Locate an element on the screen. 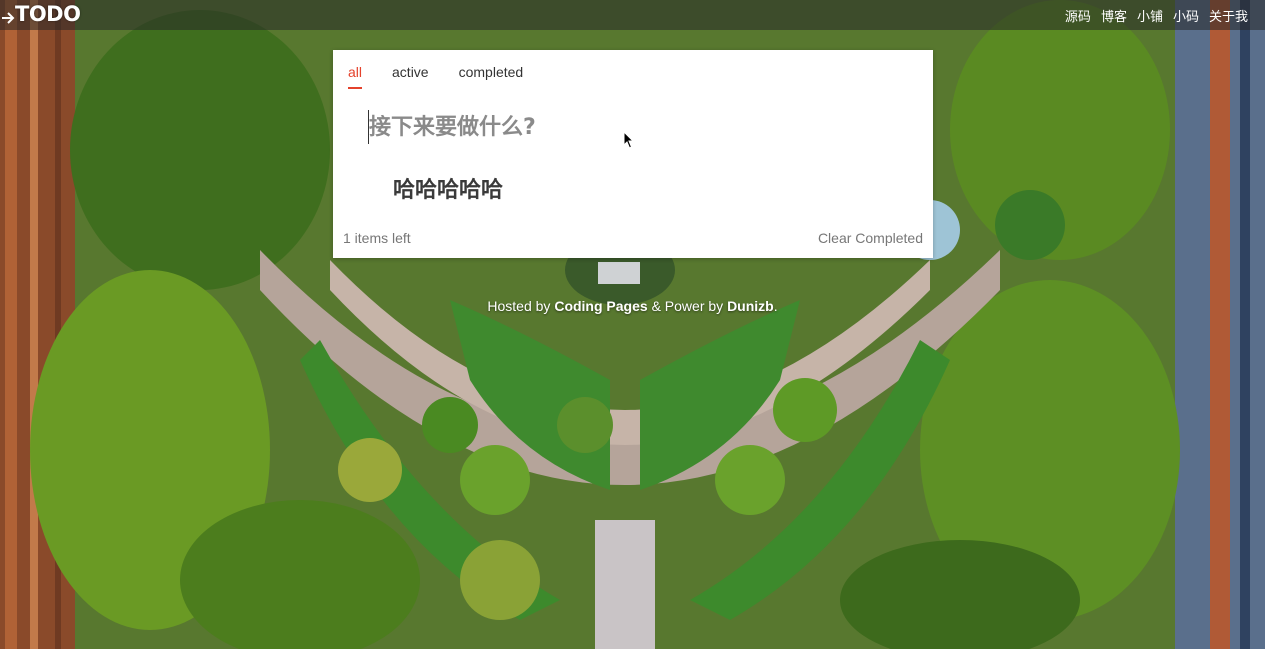 The image size is (1265, 649). tab-completed: completed is located at coordinates (491, 76).